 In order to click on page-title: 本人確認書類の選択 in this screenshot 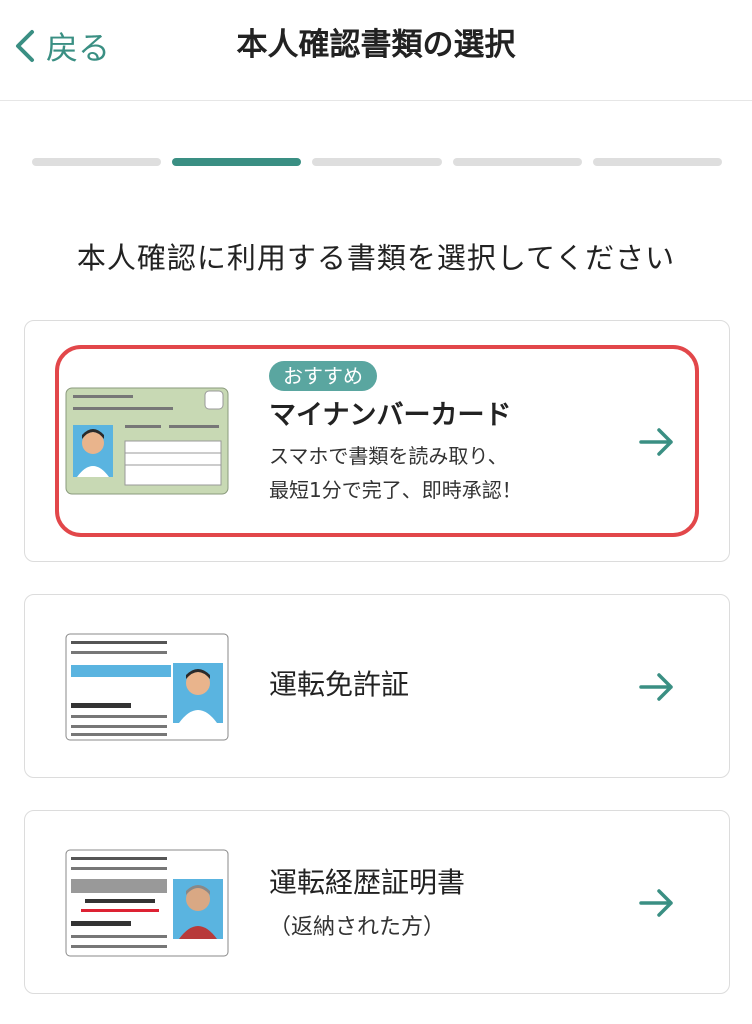, I will do `click(376, 45)`.